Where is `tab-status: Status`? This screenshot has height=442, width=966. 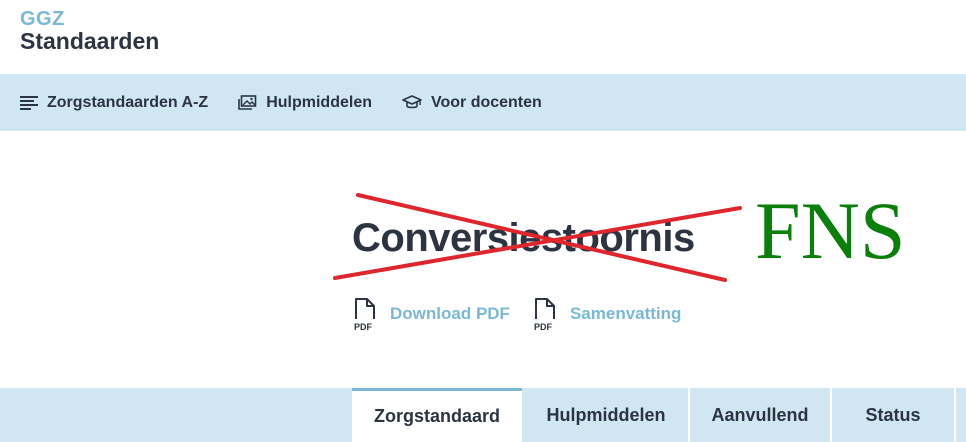
tab-status: Status is located at coordinates (893, 415).